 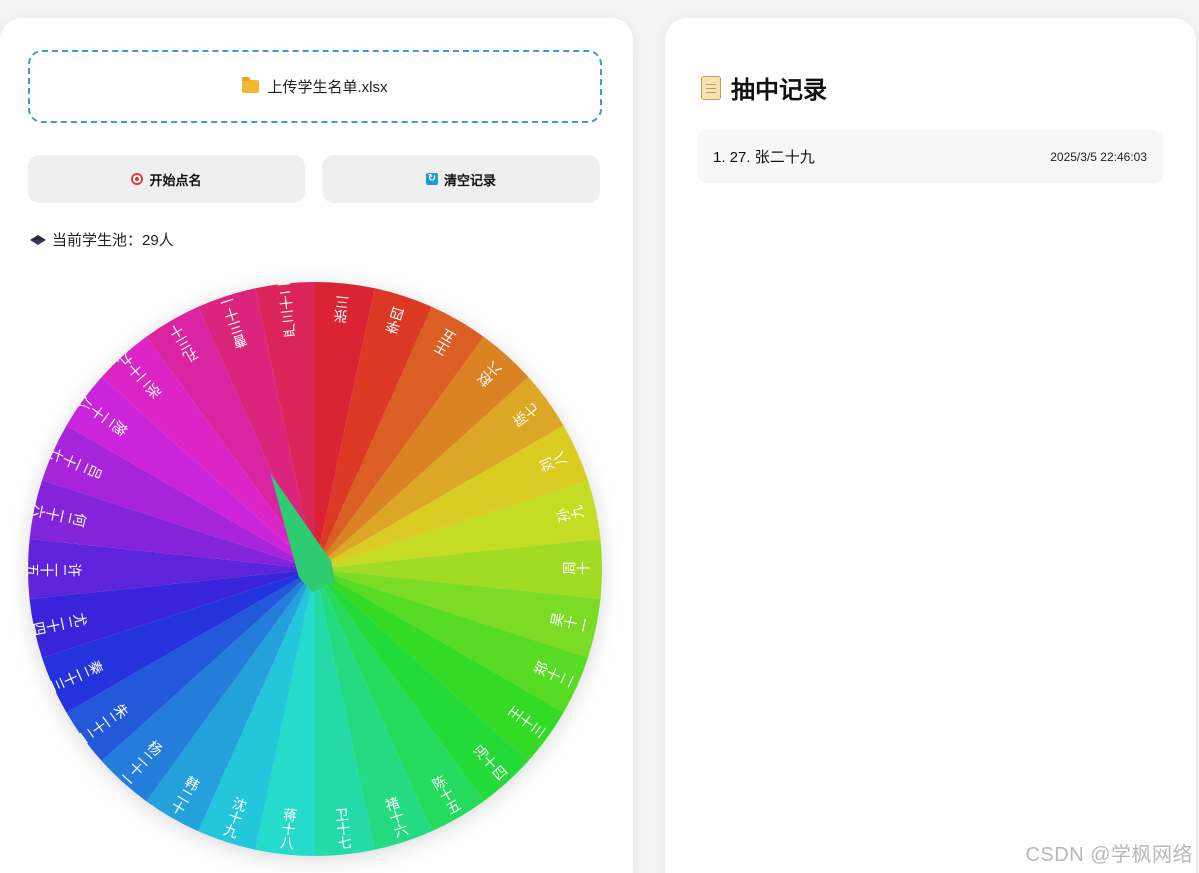 I want to click on scroll-icon, so click(x=711, y=87).